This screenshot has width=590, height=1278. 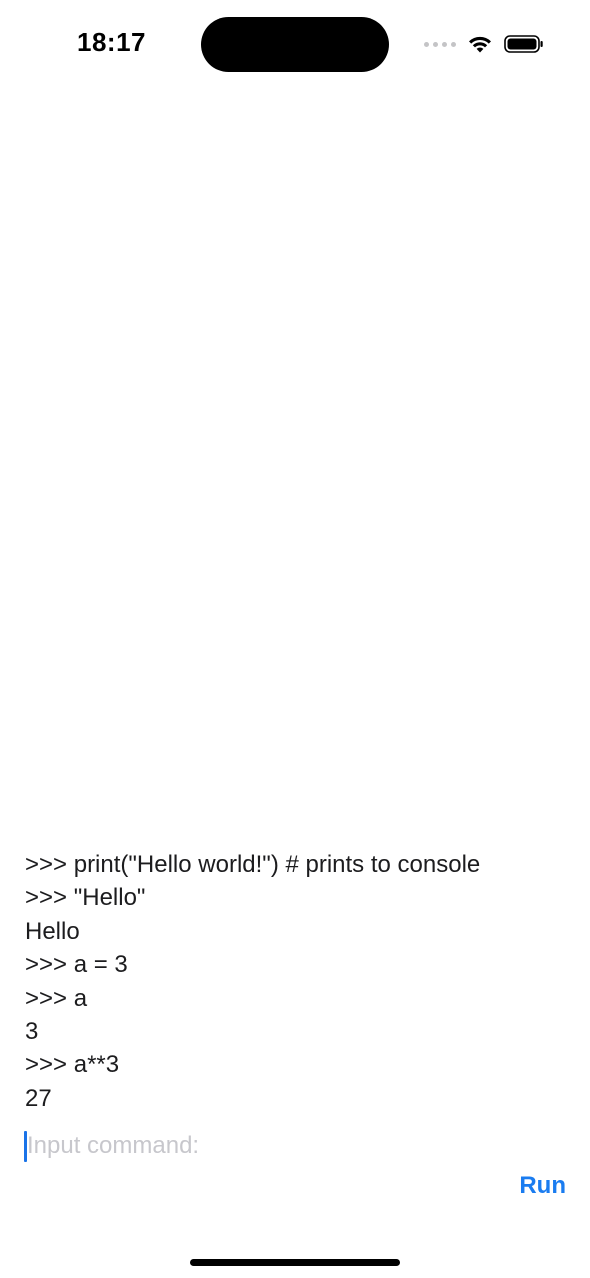 I want to click on console-line: >>> a, so click(x=56, y=998).